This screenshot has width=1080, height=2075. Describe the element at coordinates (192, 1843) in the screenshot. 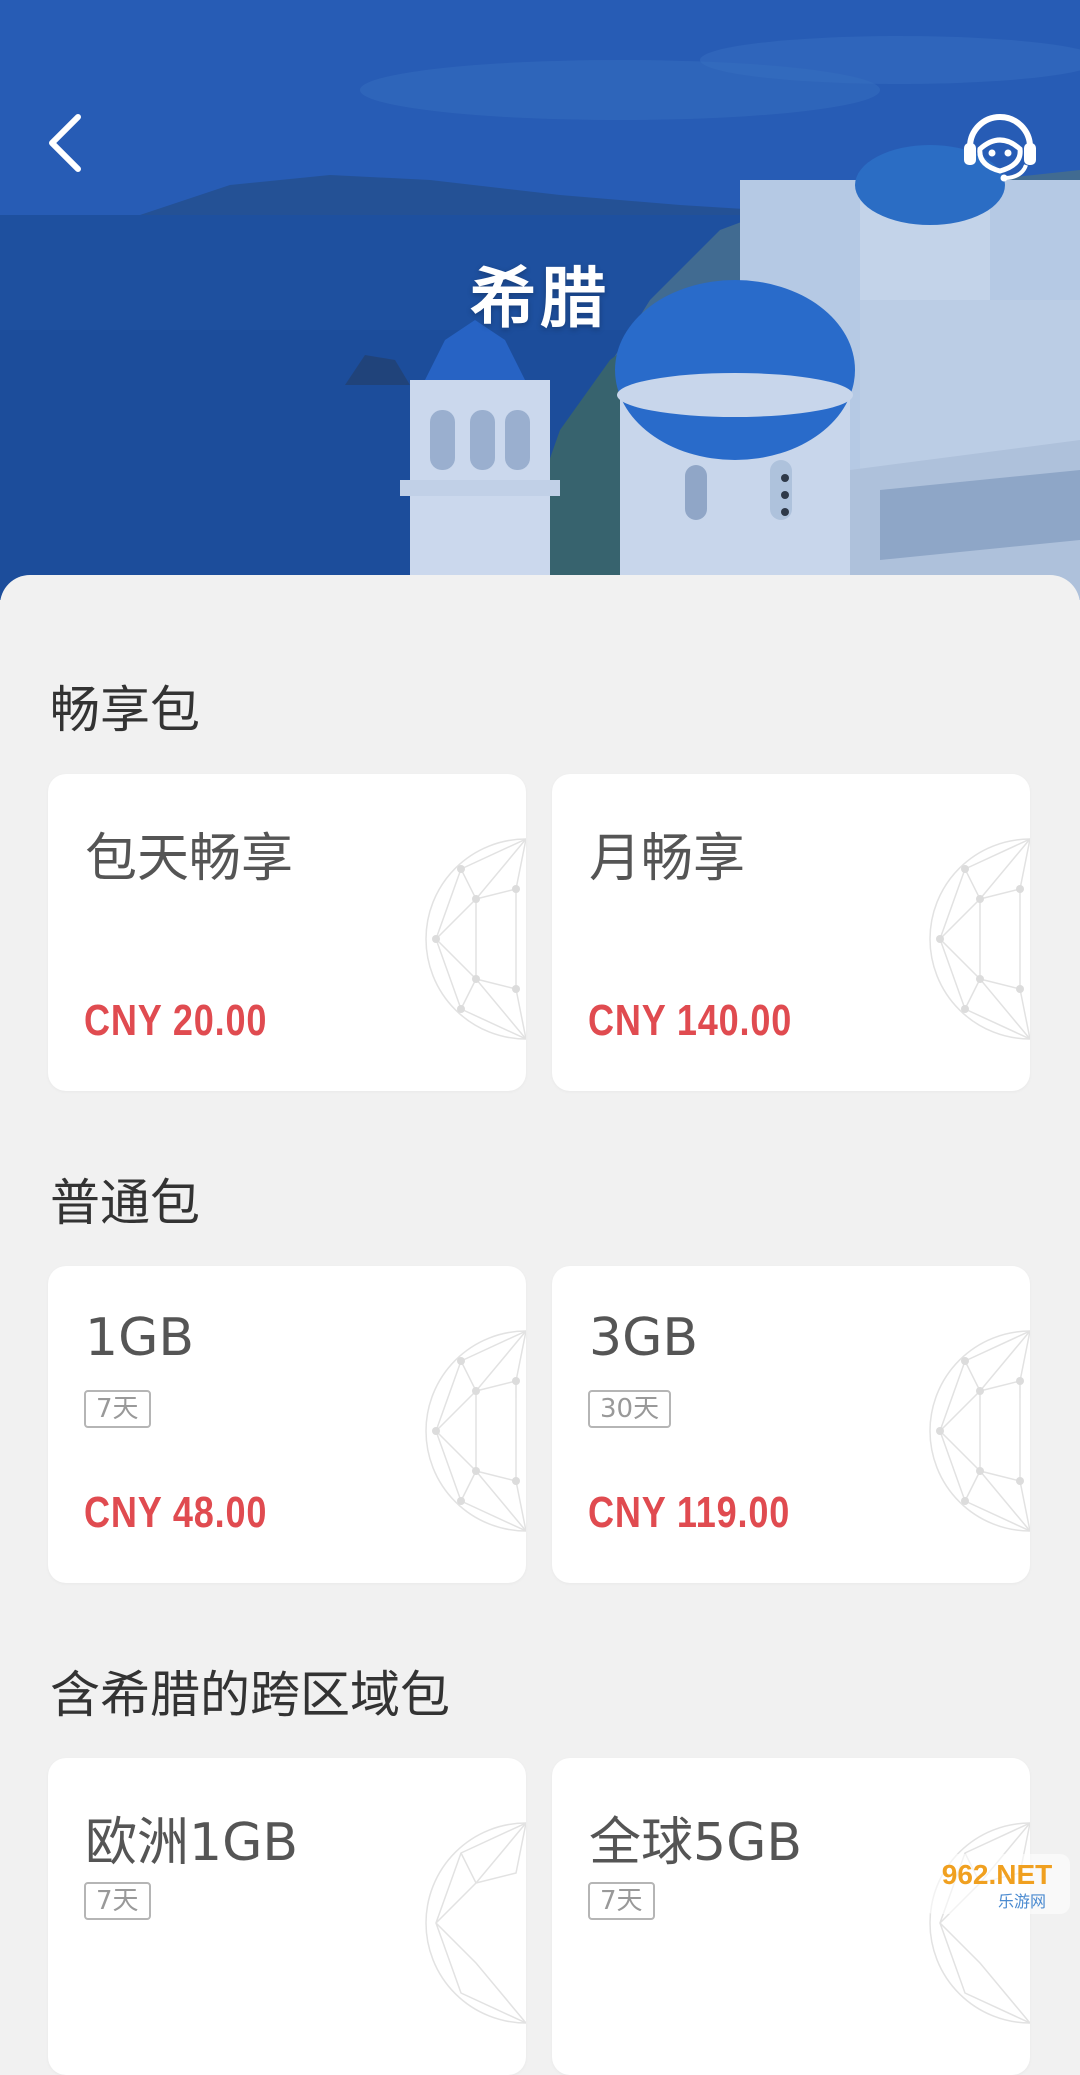

I see `package-name: 欧洲1GB` at that location.